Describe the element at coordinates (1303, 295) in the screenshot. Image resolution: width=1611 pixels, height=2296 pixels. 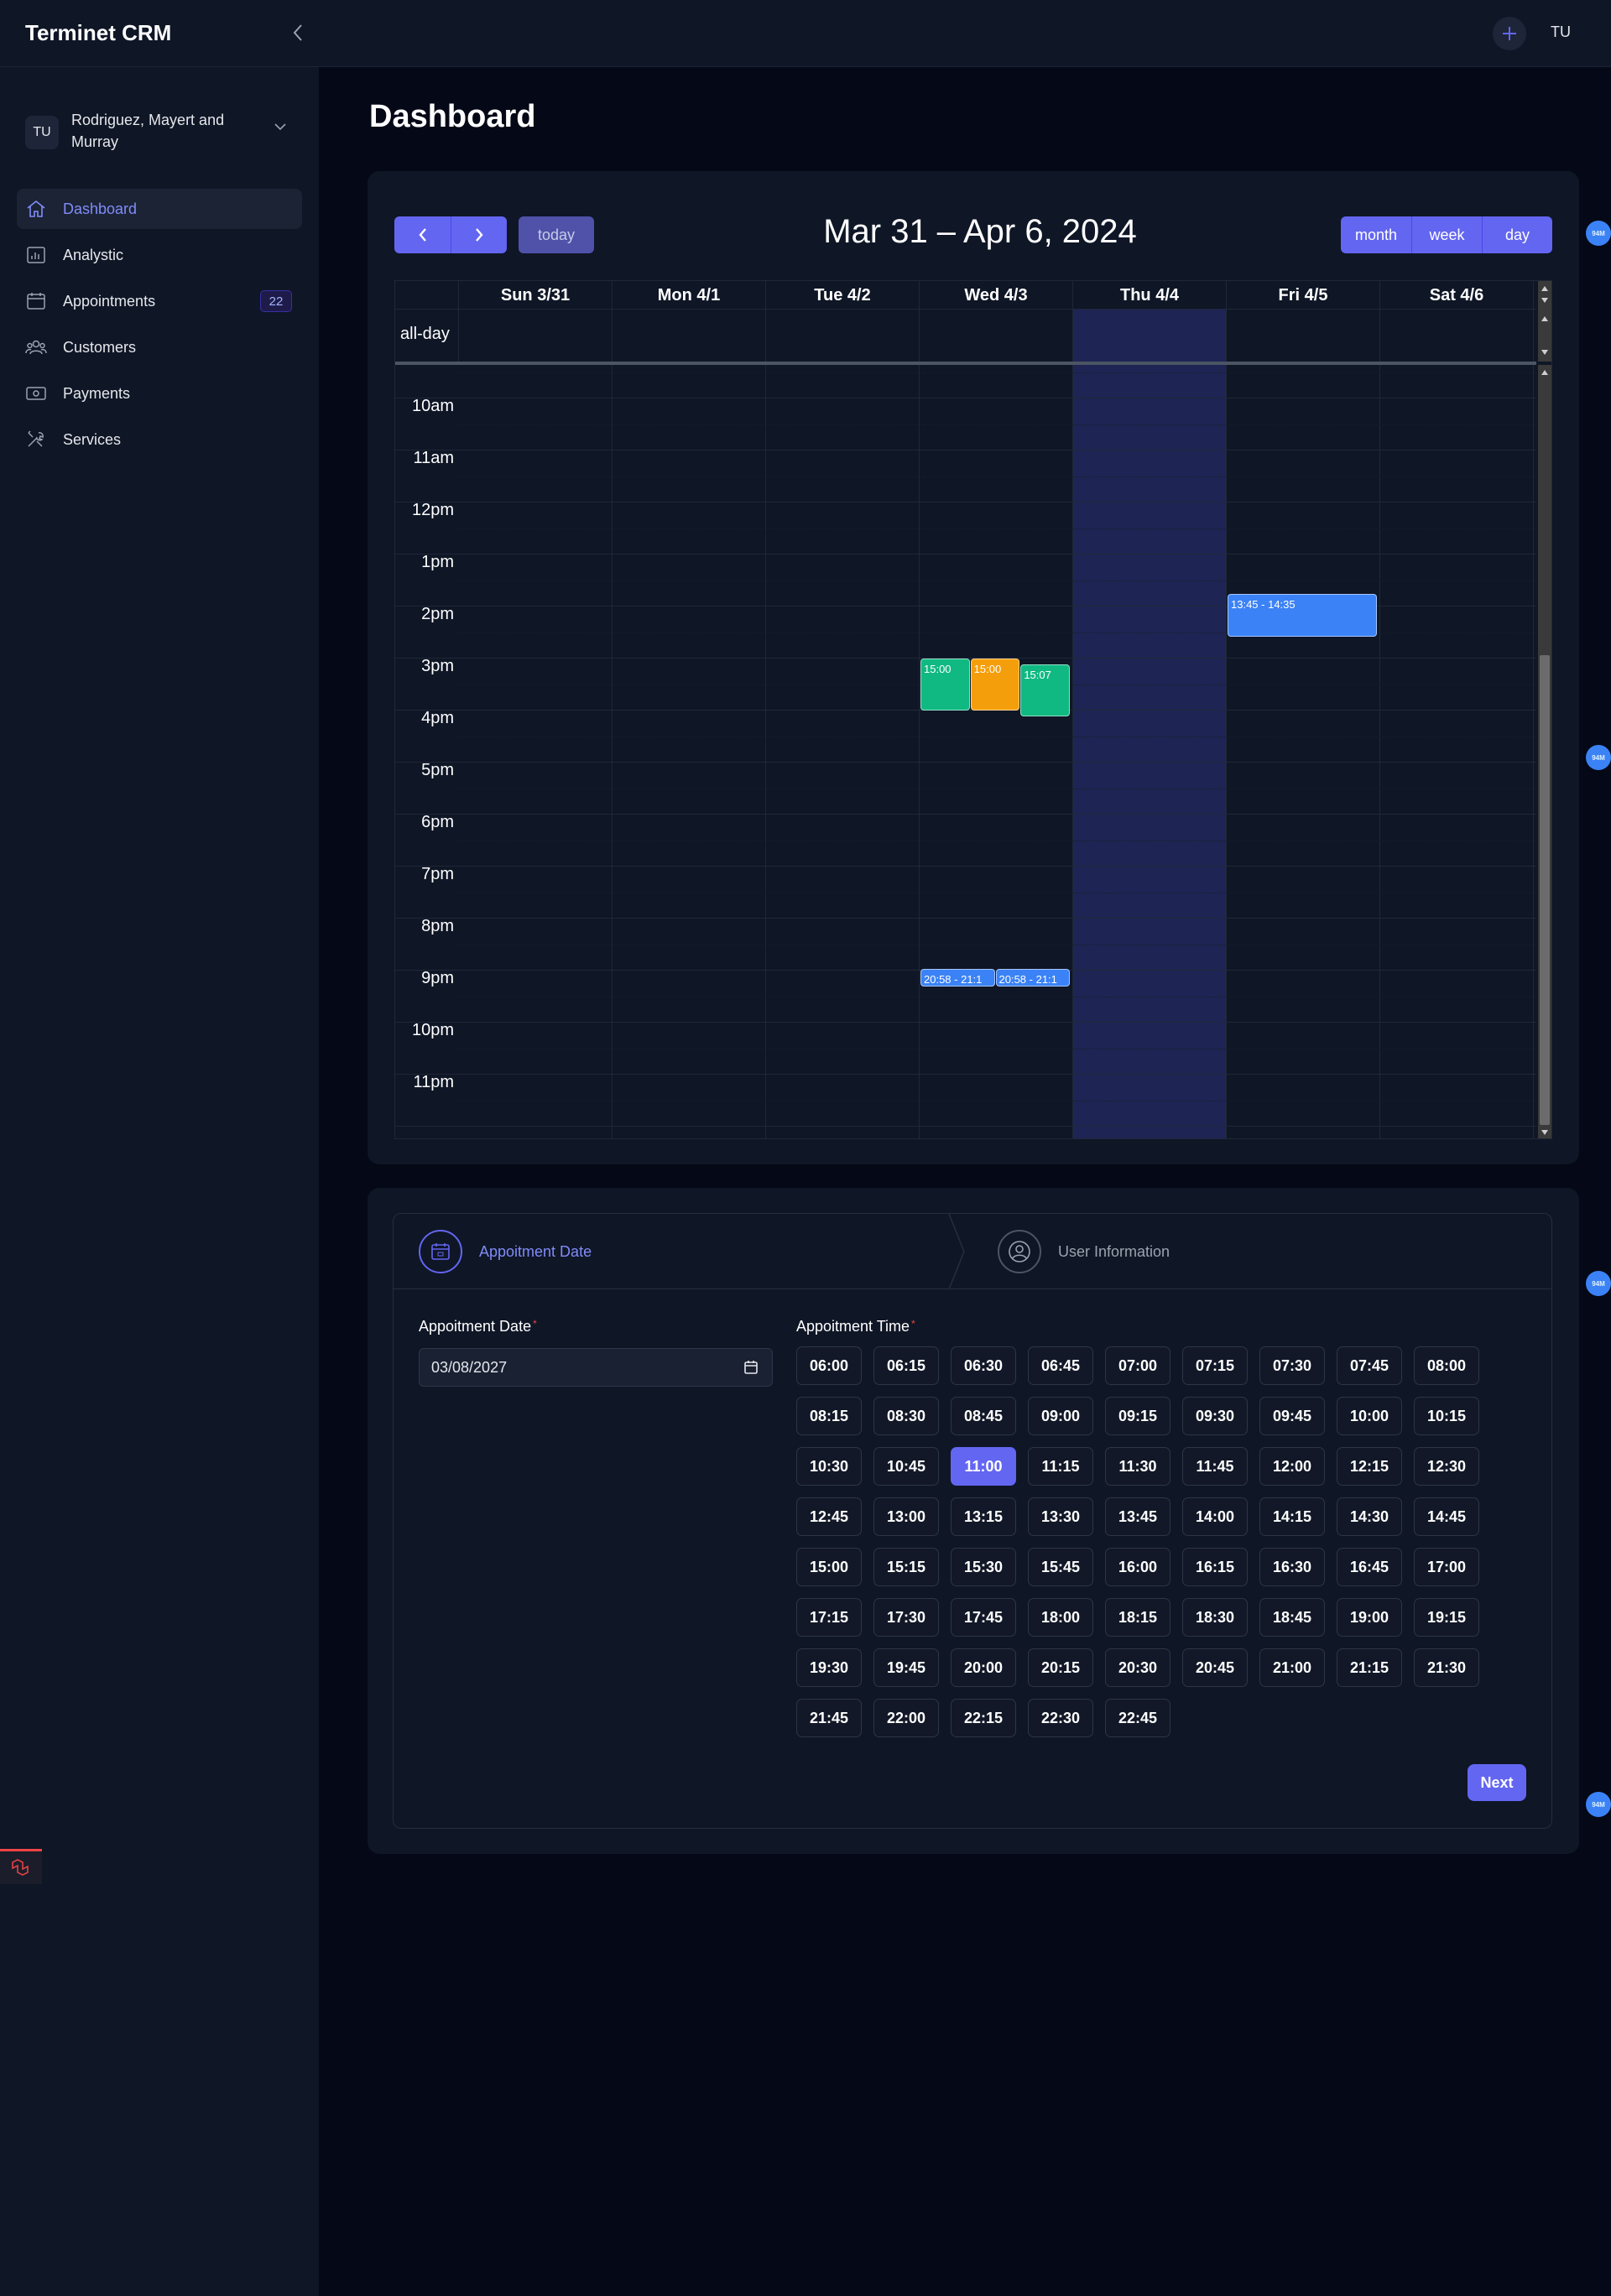
I see `day-header: Fri 4/5` at that location.